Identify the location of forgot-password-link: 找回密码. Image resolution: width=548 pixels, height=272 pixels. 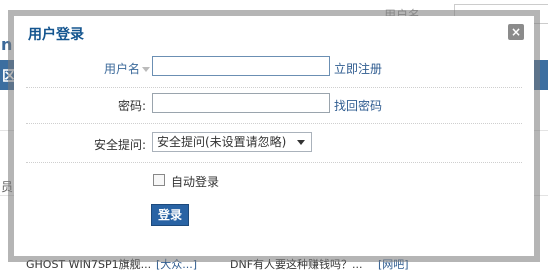
(358, 105).